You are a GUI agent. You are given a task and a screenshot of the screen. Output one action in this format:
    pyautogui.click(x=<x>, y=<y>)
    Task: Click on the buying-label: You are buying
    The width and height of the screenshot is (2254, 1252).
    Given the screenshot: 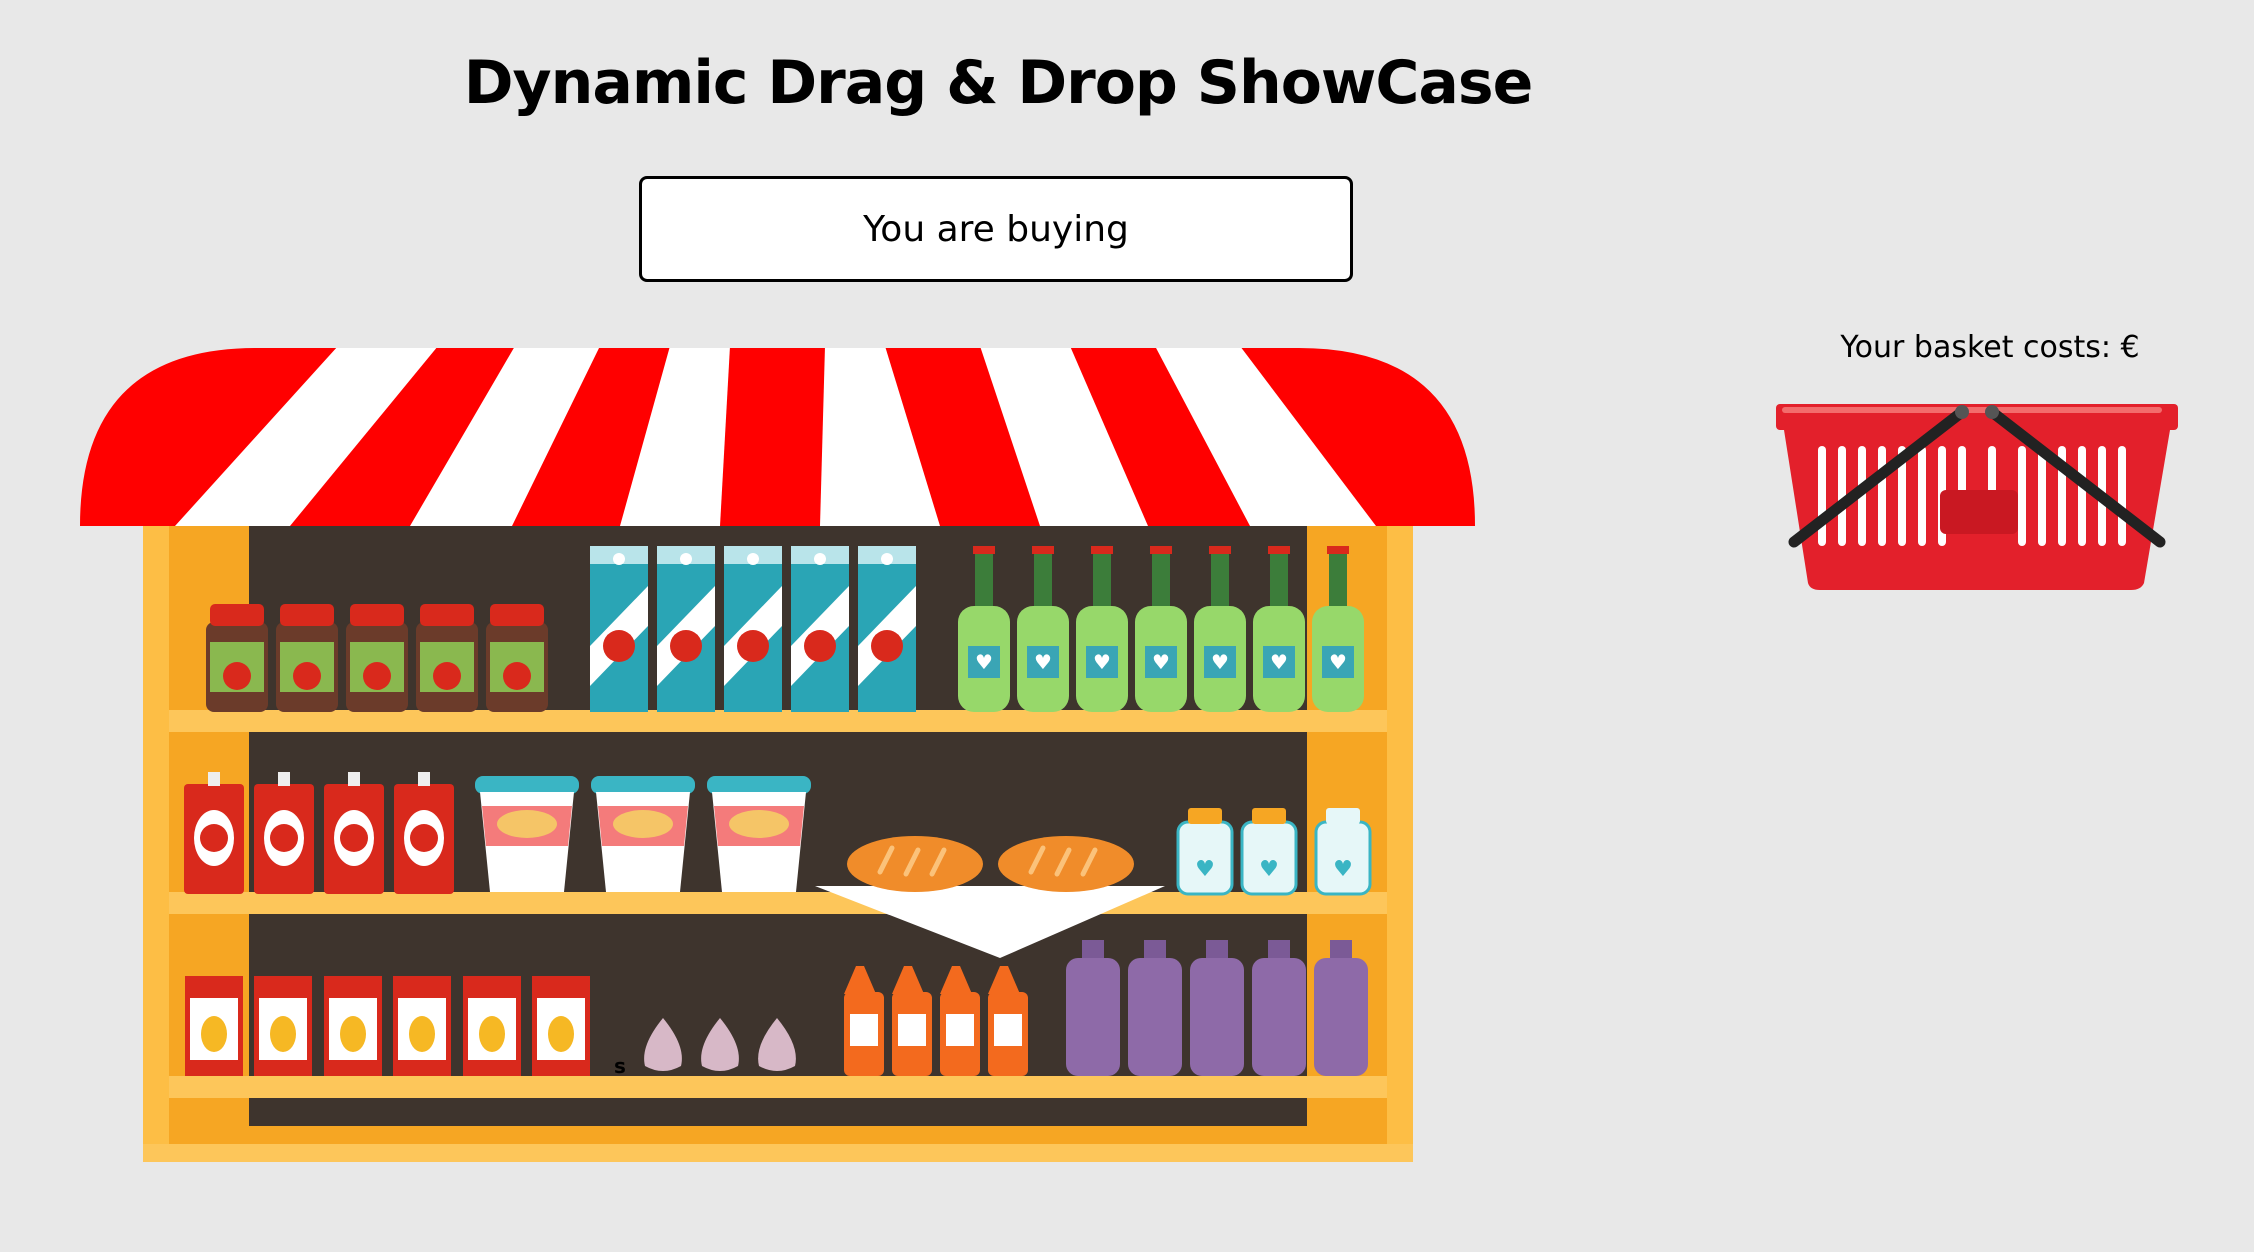 What is the action you would take?
    pyautogui.click(x=996, y=229)
    